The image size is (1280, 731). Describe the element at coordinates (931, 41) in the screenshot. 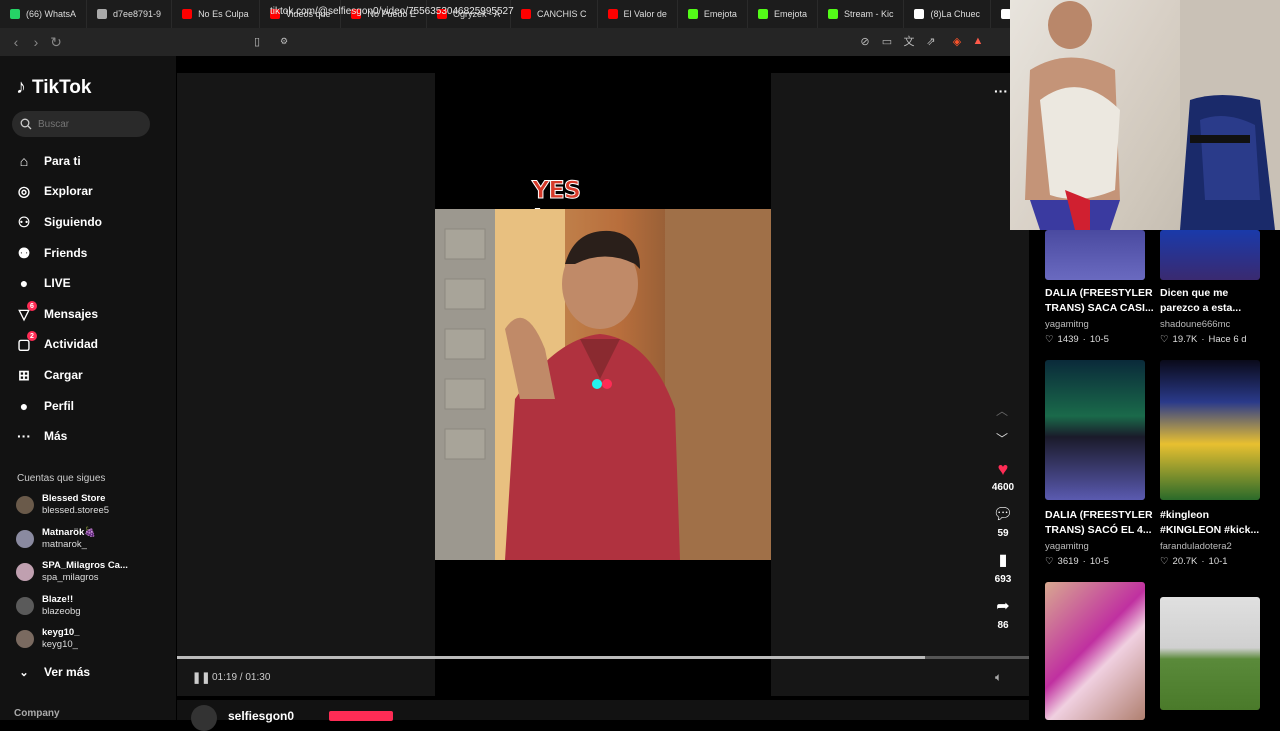

I see `share-page-icon: ⇗` at that location.